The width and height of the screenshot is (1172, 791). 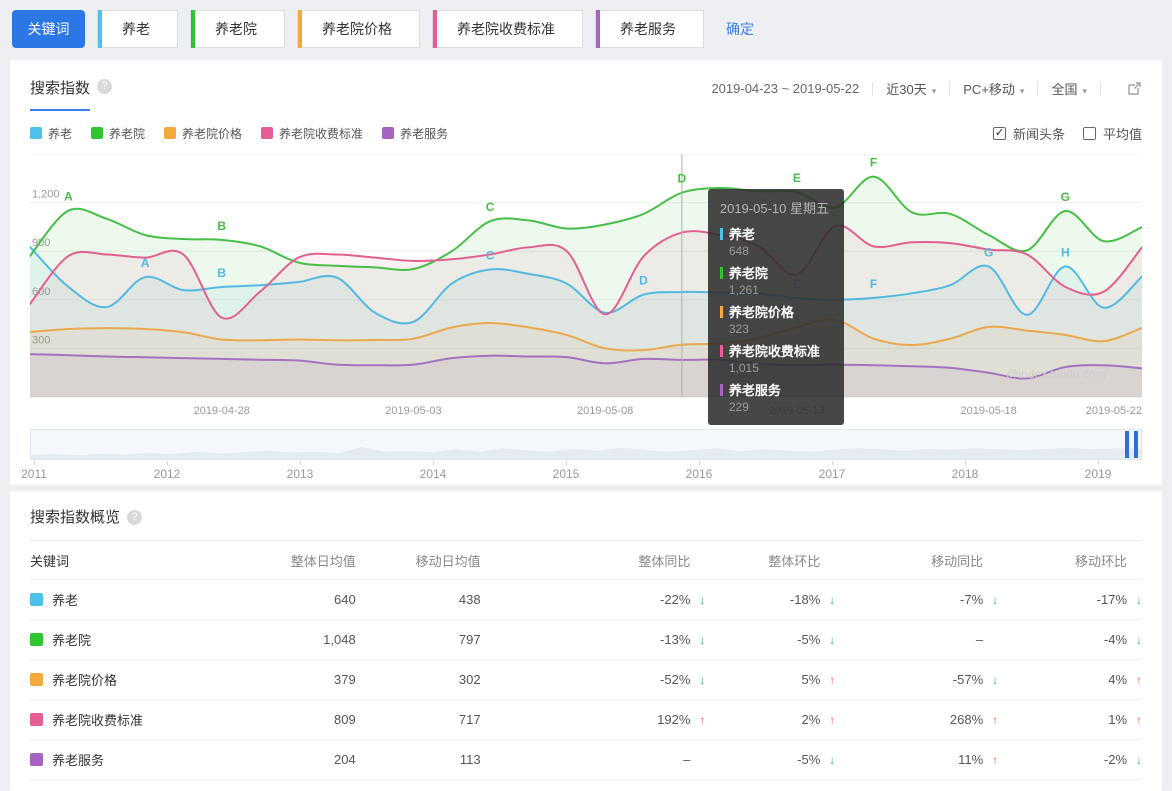 I want to click on event-marker-H: H, so click(x=1065, y=252).